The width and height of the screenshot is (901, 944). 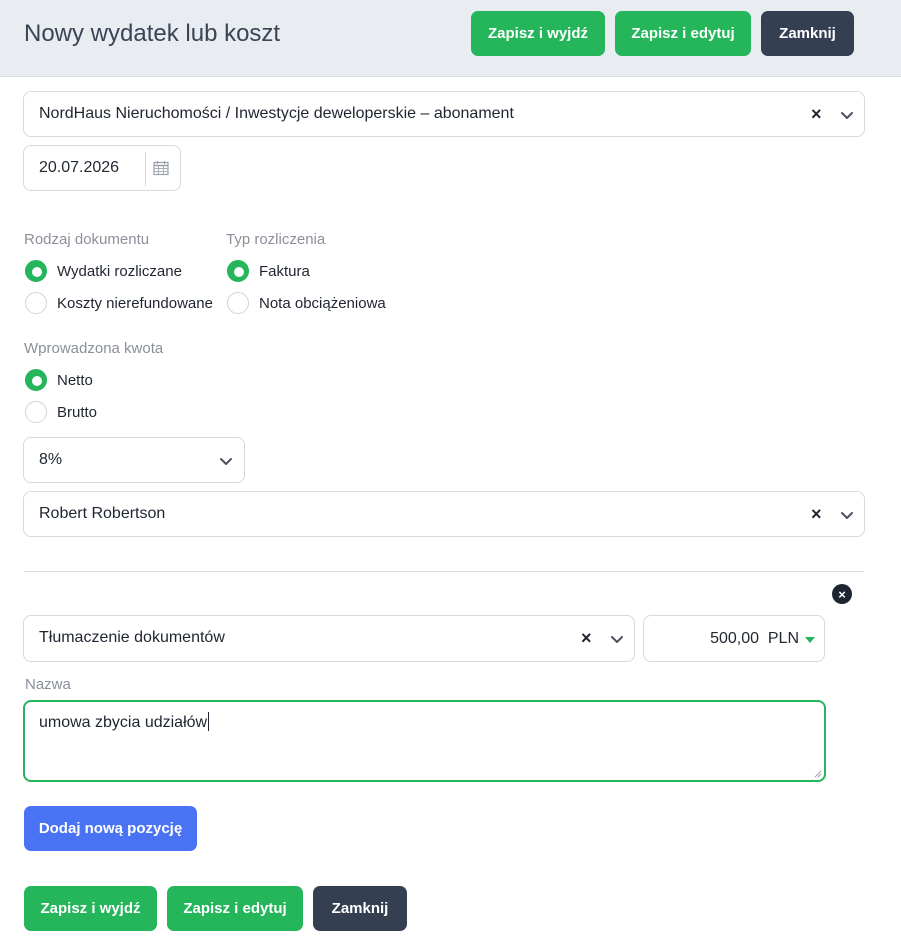 What do you see at coordinates (284, 271) in the screenshot?
I see `radio-label: Faktura` at bounding box center [284, 271].